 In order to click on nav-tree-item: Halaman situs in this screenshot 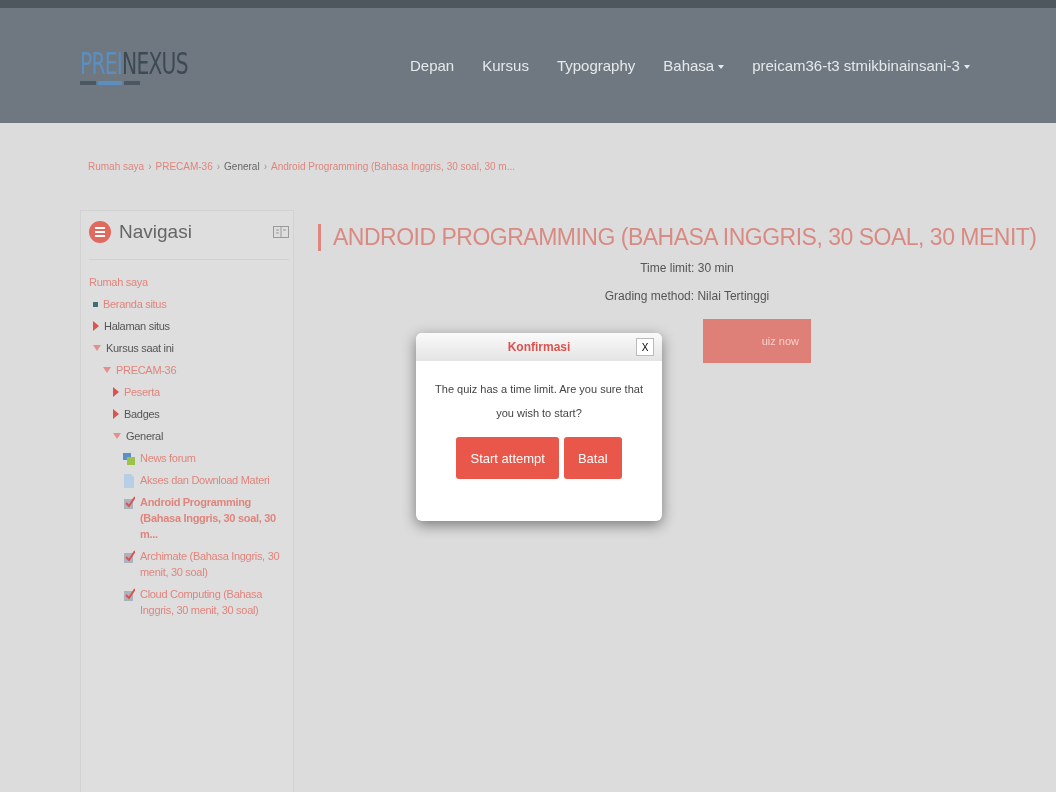, I will do `click(137, 326)`.